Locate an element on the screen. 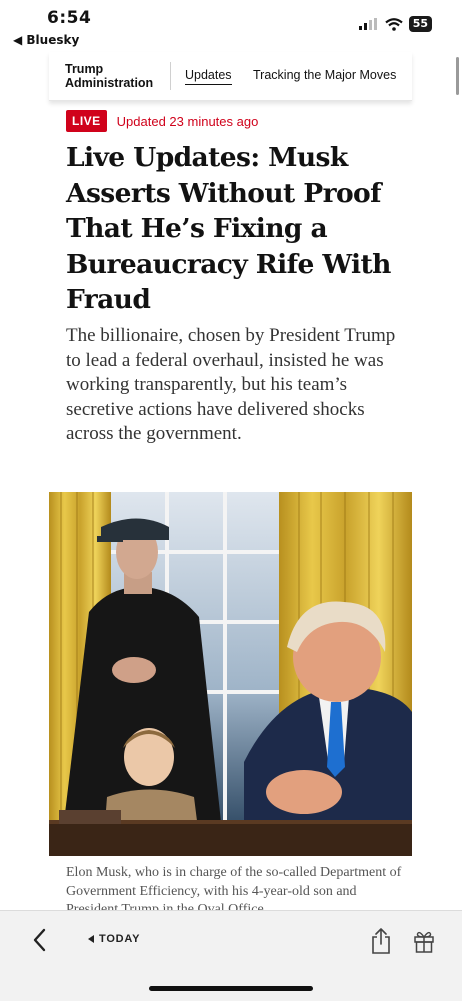 The image size is (462, 1001). status-icons: 55 is located at coordinates (395, 24).